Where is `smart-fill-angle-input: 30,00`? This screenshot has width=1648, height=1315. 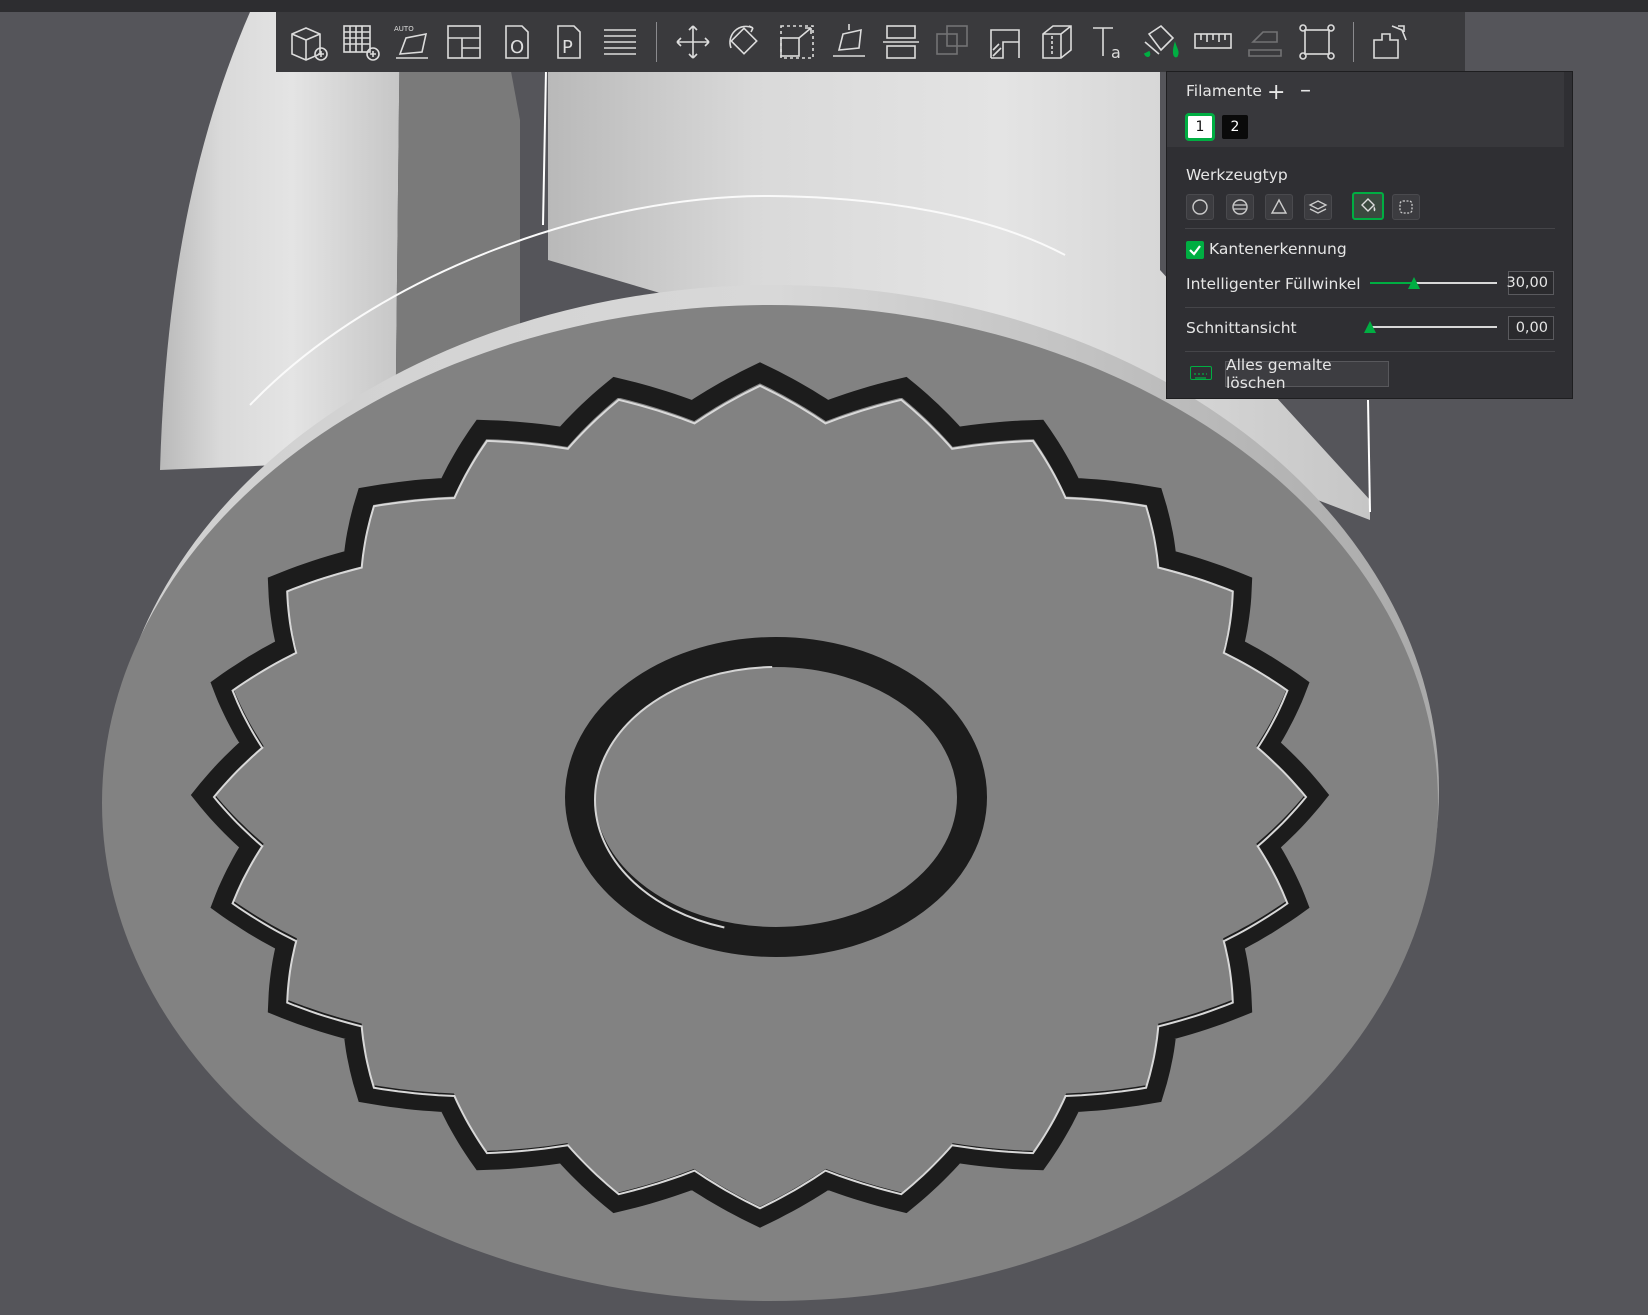
smart-fill-angle-input: 30,00 is located at coordinates (1530, 283).